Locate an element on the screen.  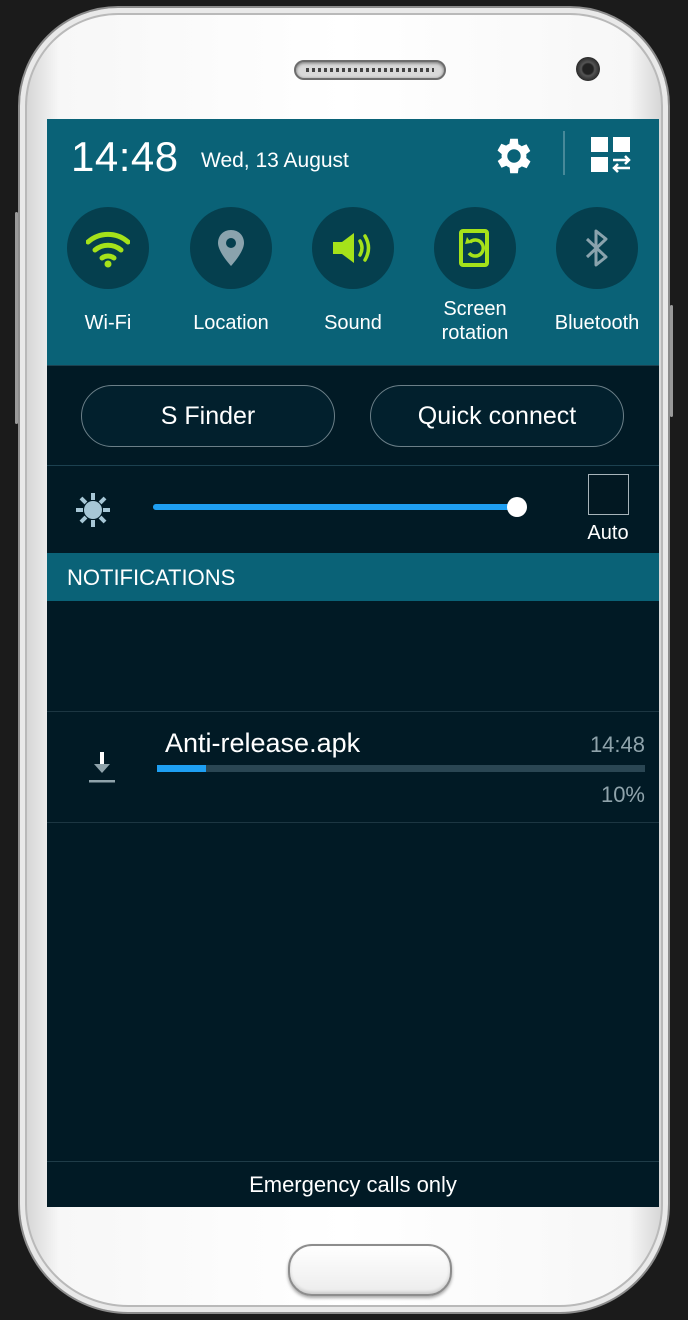
toggle-wifi: Wi-Fi is located at coordinates (108, 271).